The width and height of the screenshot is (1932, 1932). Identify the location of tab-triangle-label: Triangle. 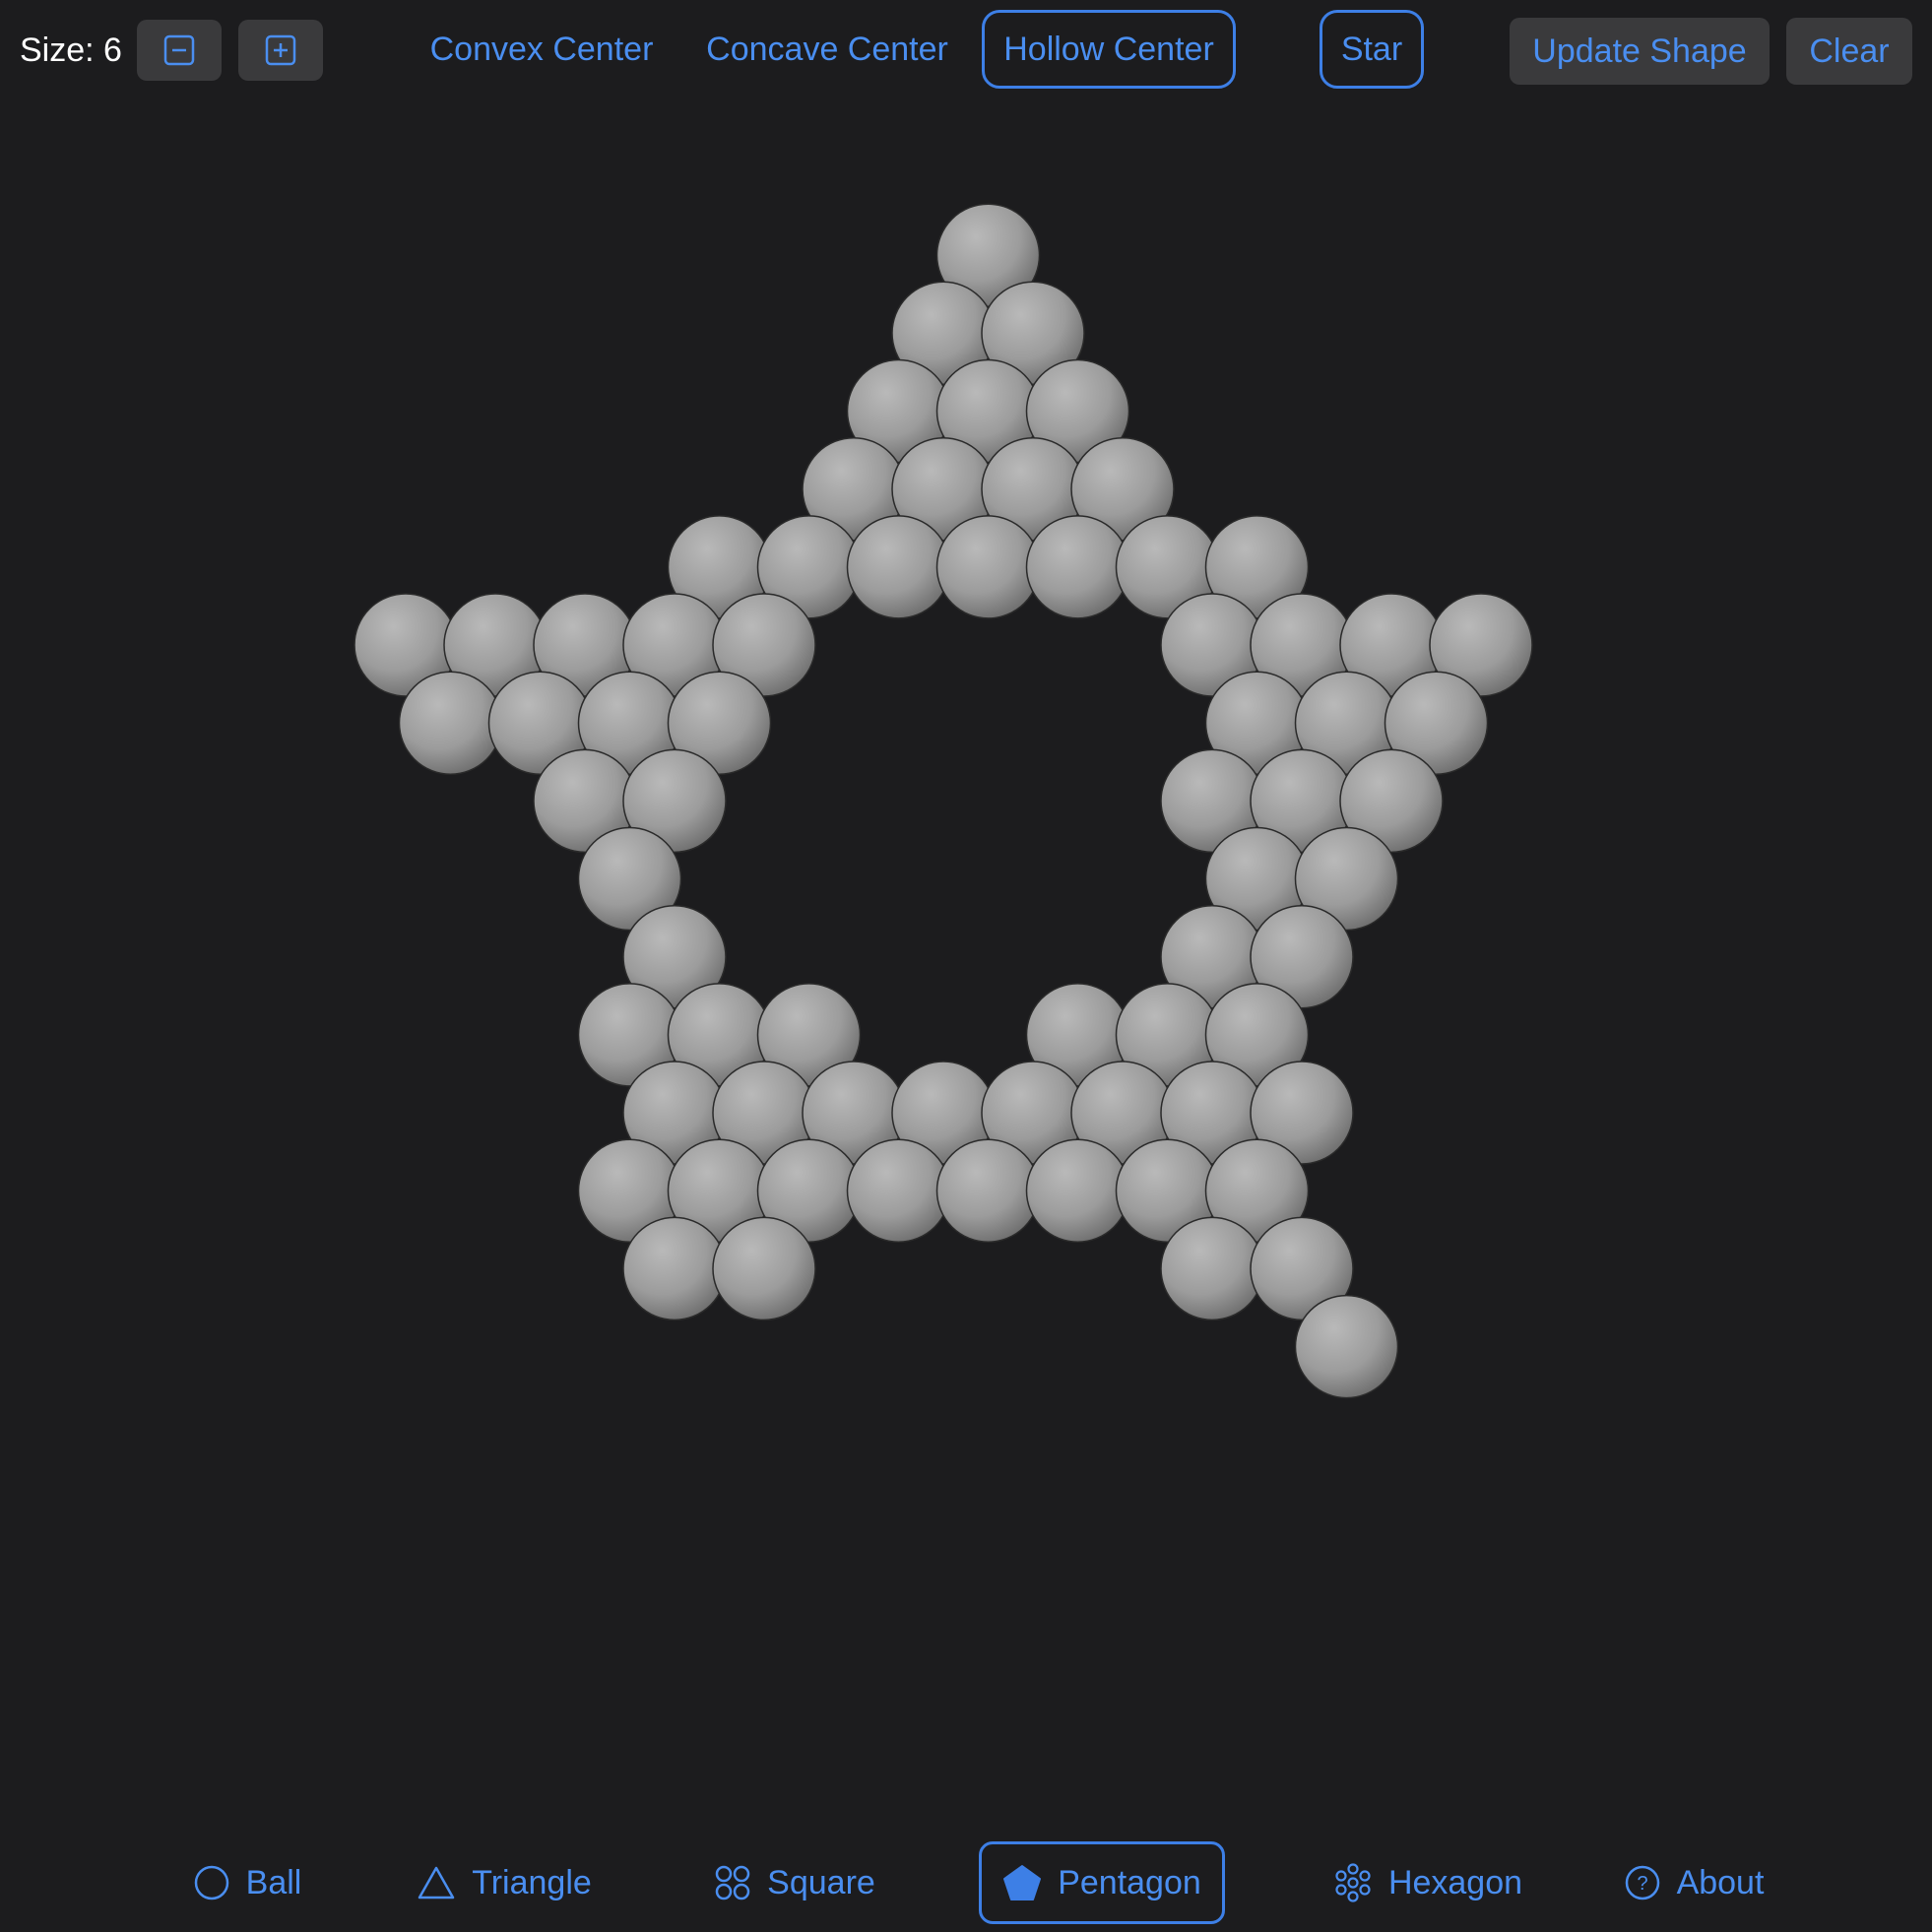
(532, 1882).